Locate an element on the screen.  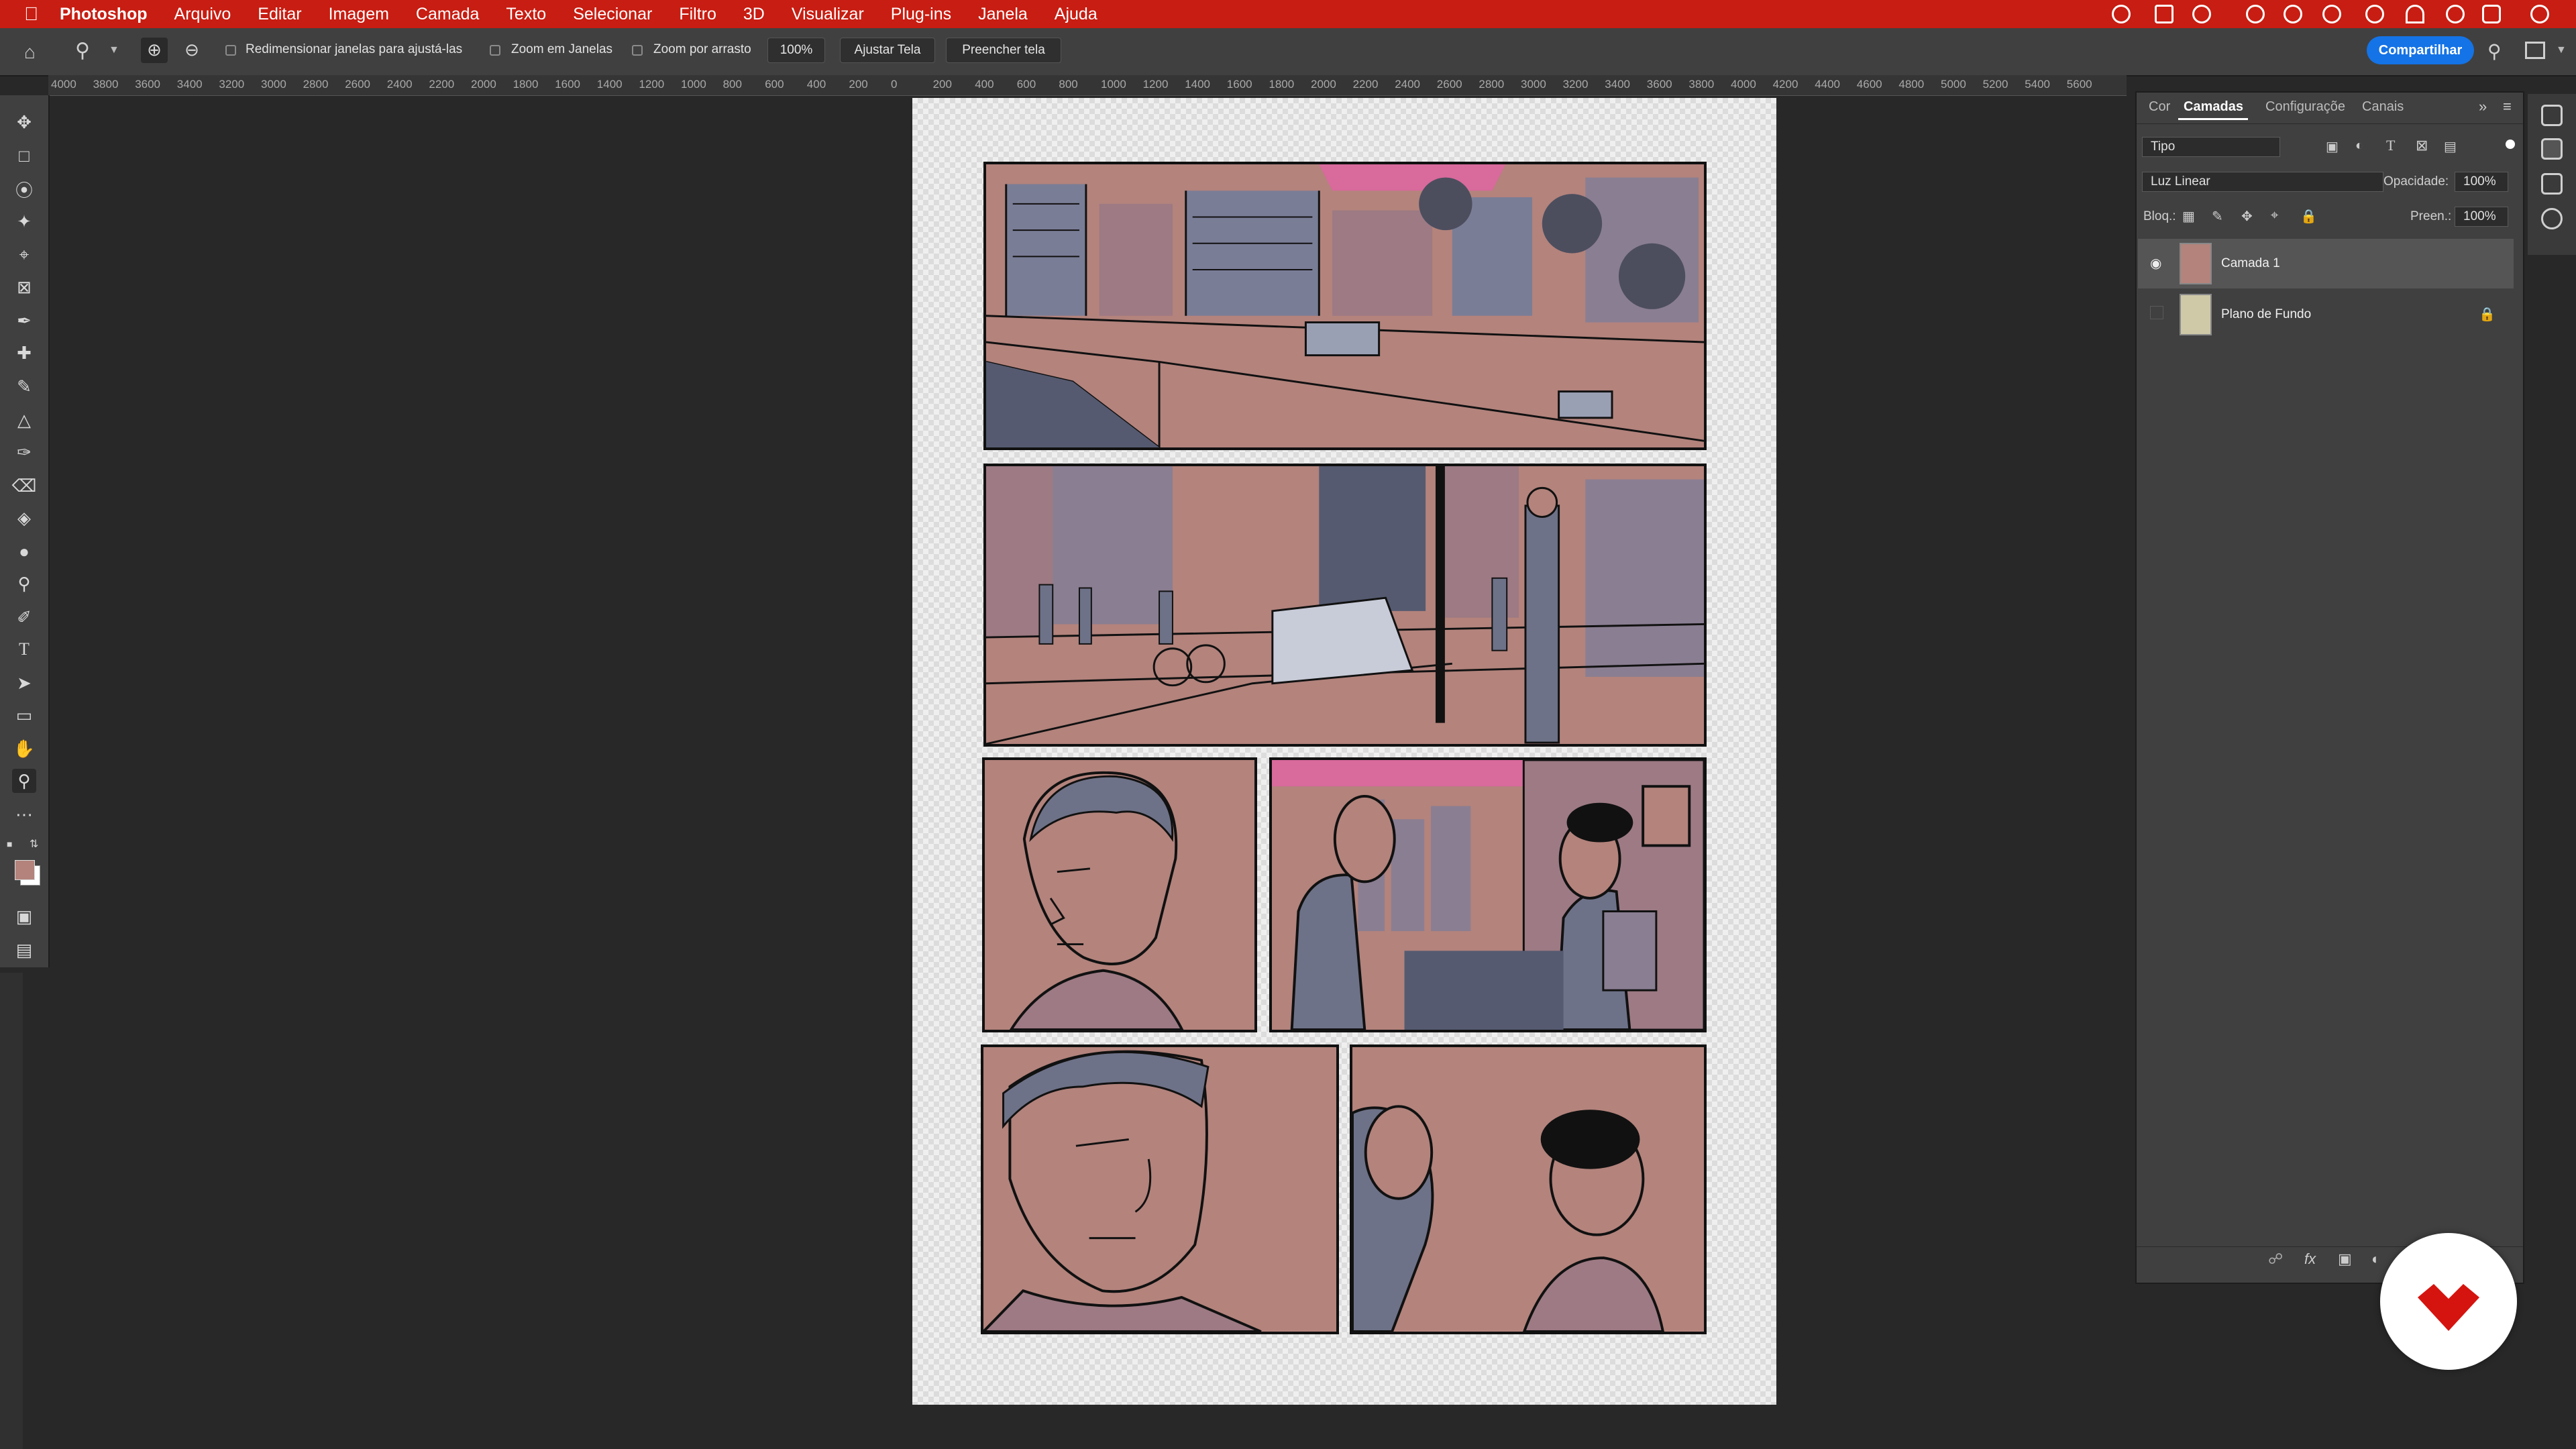
paint-bucket-icon: ◈ is located at coordinates (24, 518).